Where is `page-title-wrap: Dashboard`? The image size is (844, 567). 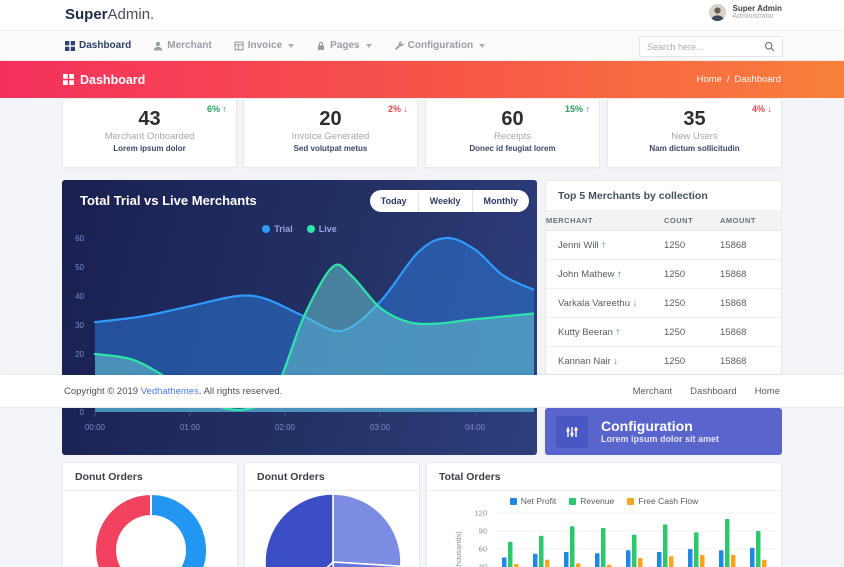 page-title-wrap: Dashboard is located at coordinates (104, 80).